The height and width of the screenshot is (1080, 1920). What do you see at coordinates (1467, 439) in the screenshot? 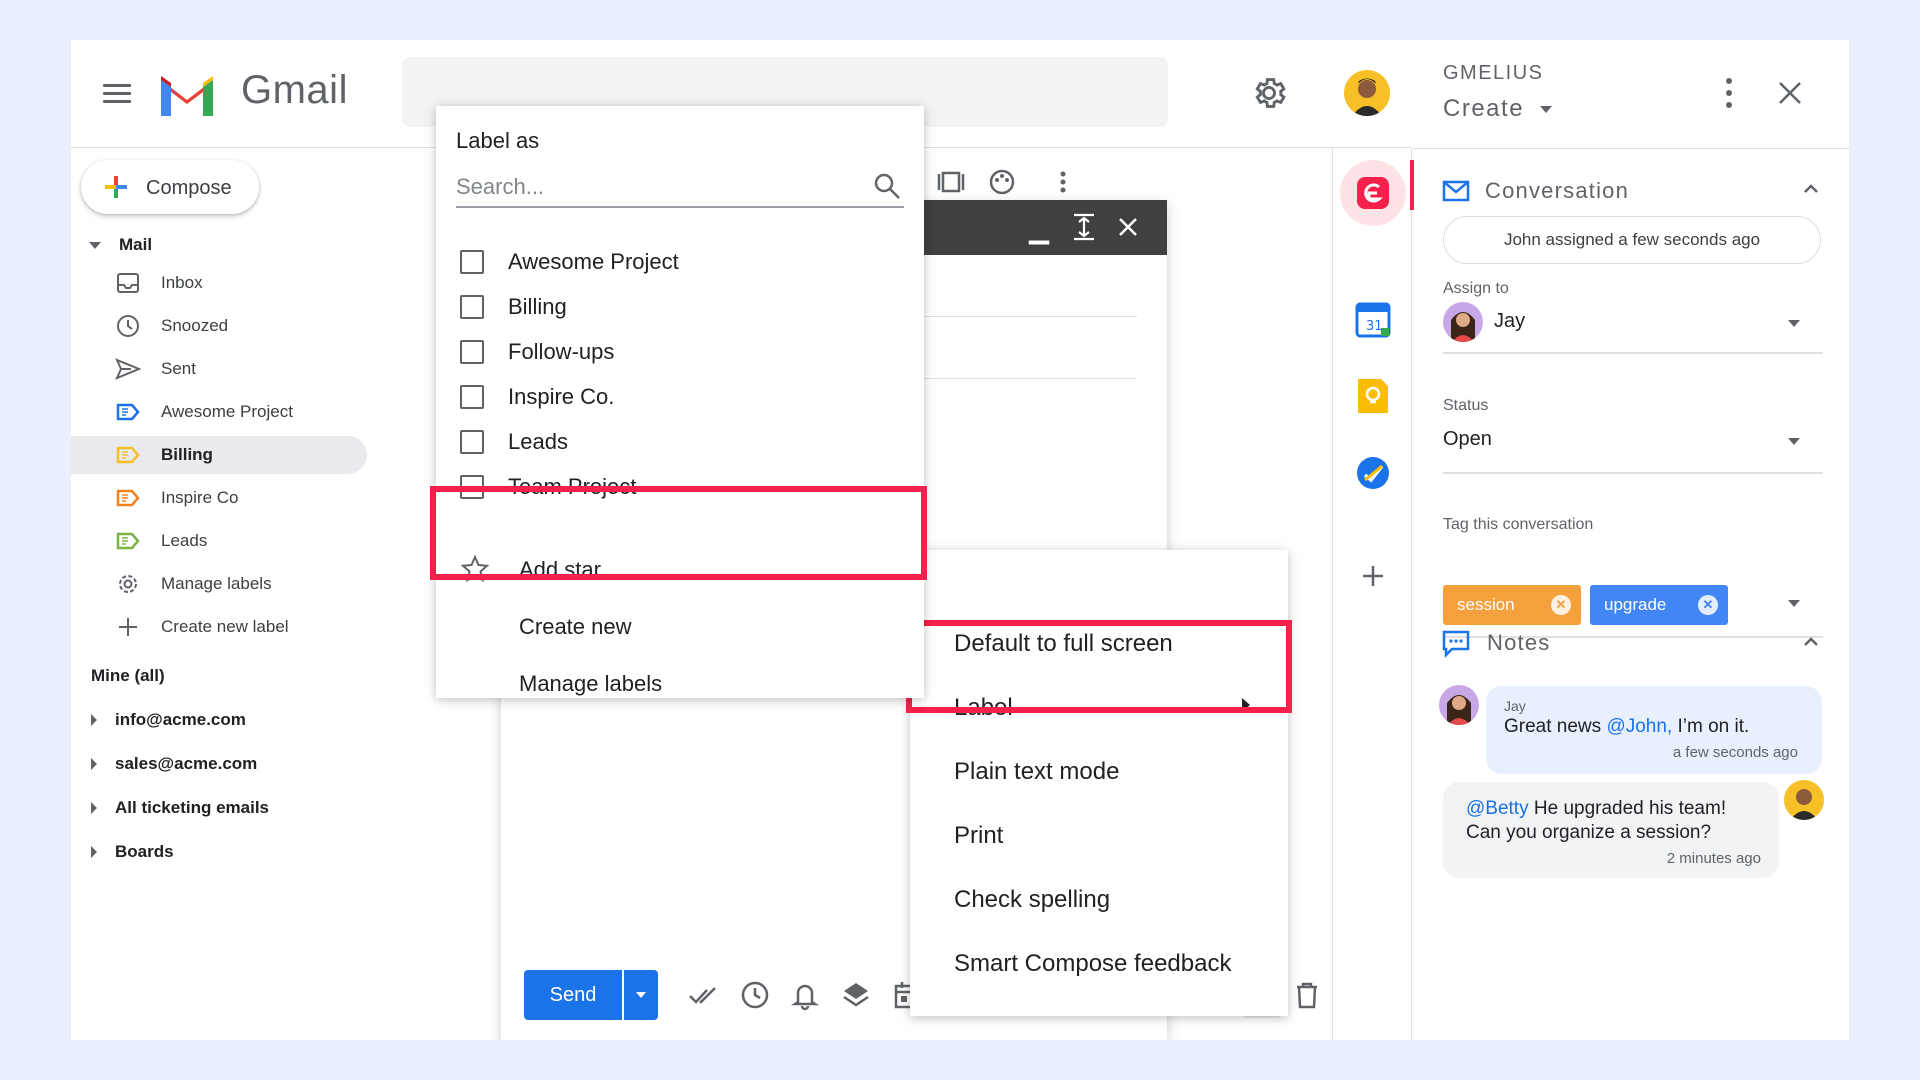
I see `status-value: Open` at bounding box center [1467, 439].